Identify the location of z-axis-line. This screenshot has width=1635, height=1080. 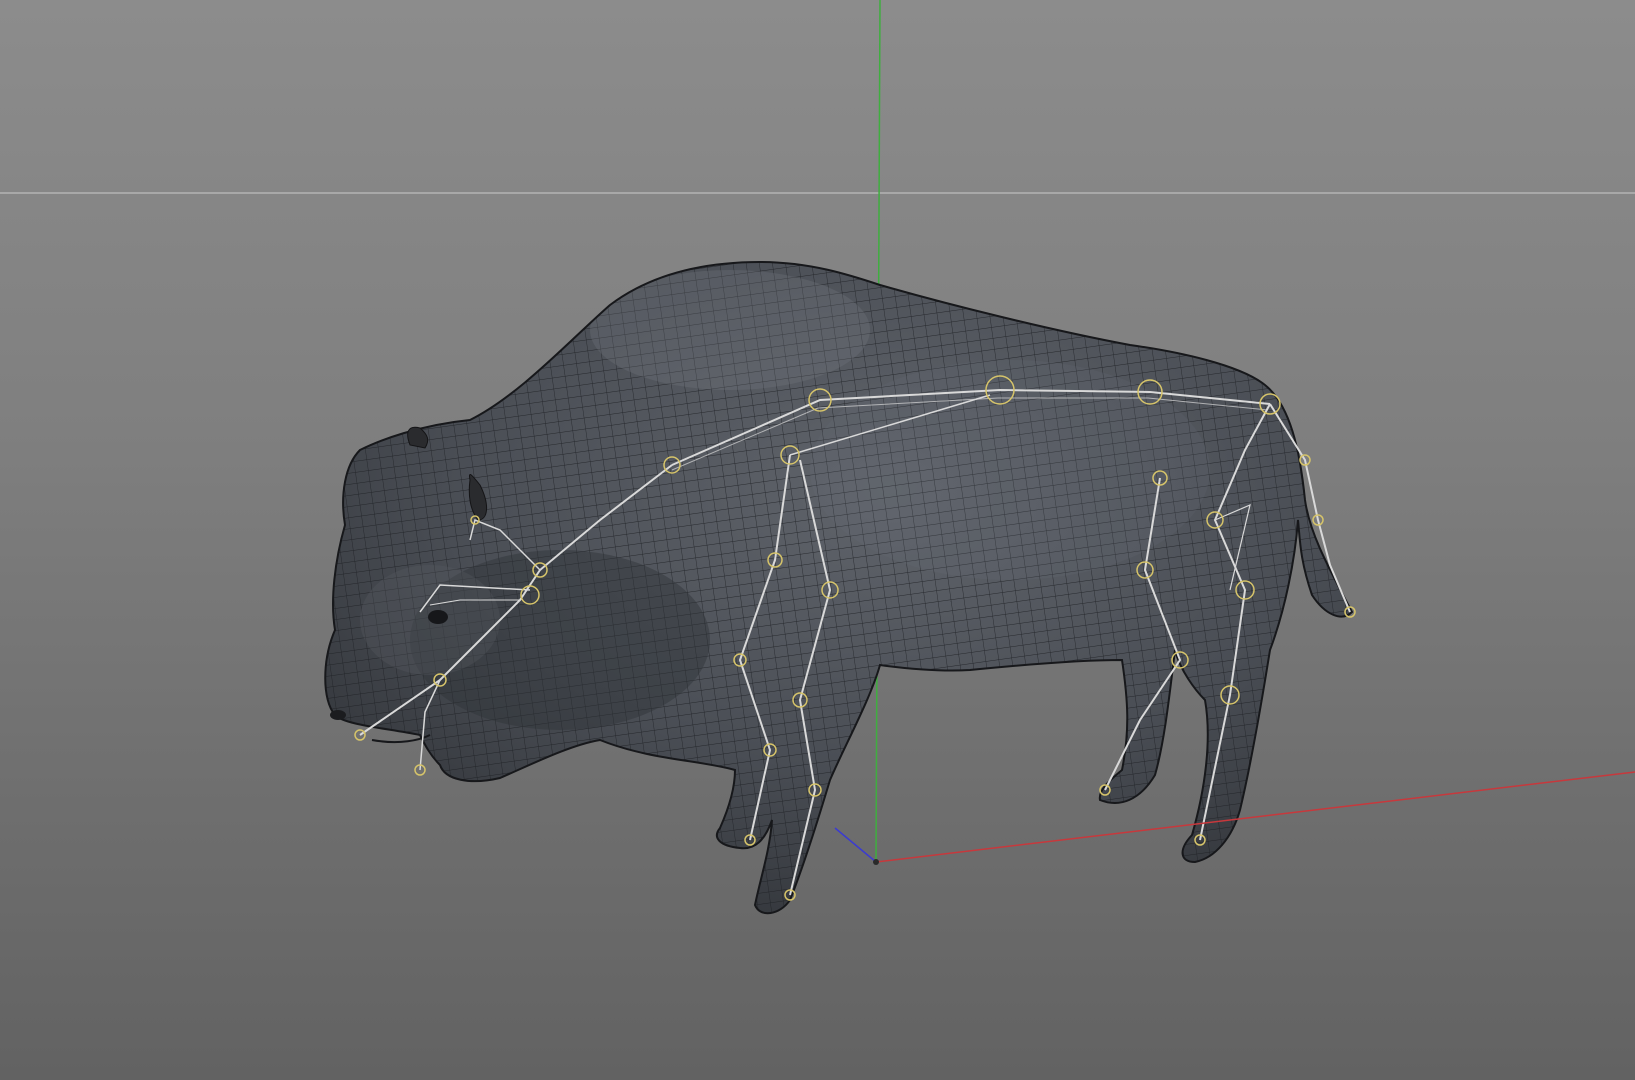
(855, 845).